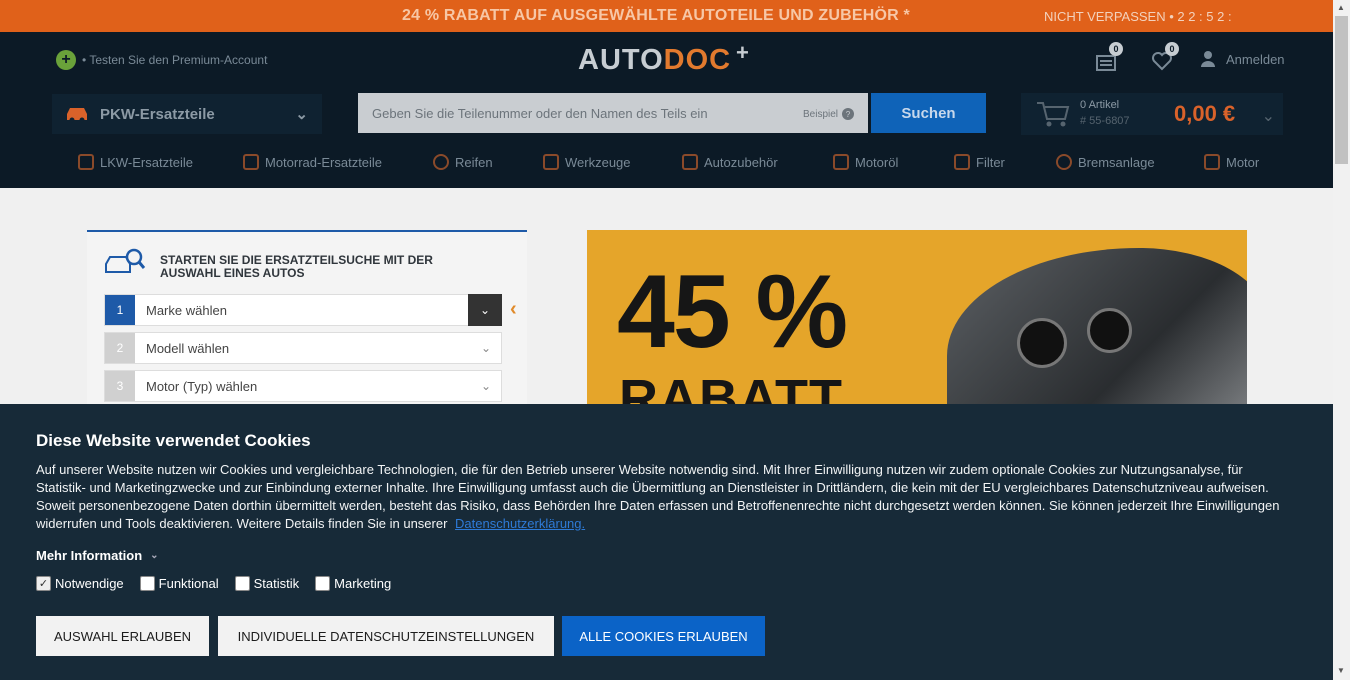 The width and height of the screenshot is (1350, 680). What do you see at coordinates (157, 114) in the screenshot?
I see `category-label: PKW-Ersatzteile` at bounding box center [157, 114].